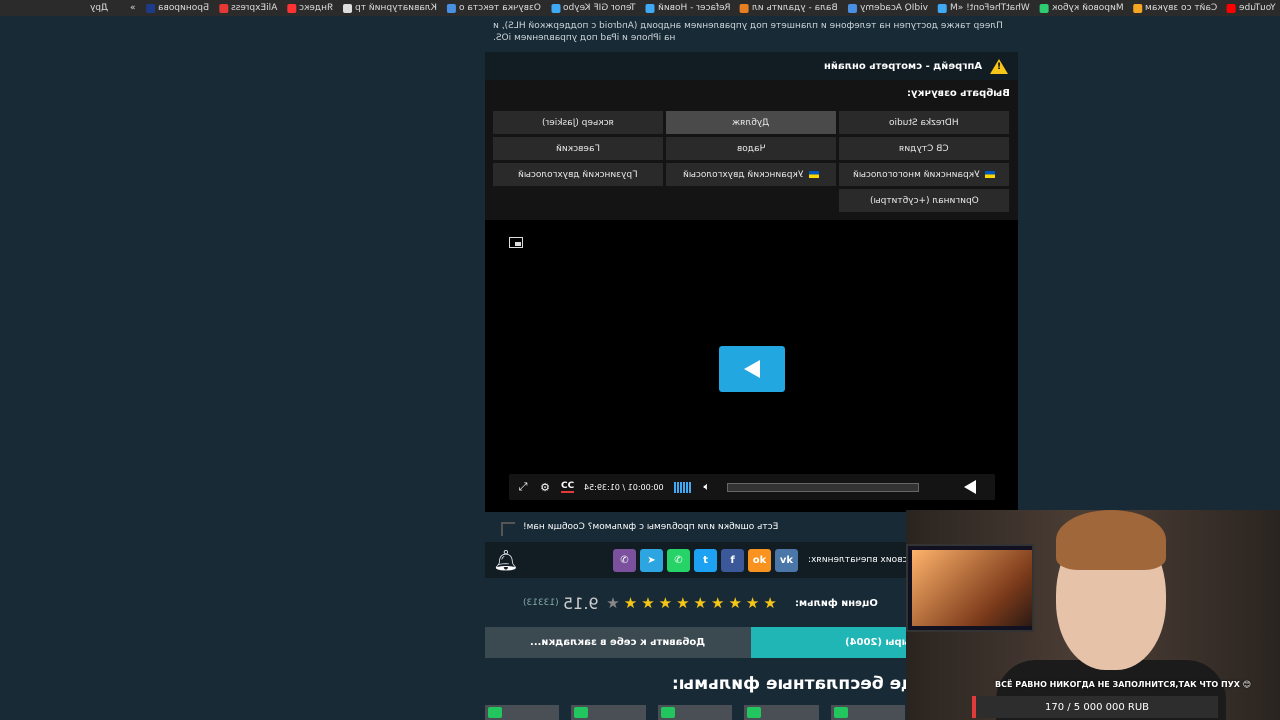  I want to click on voice-option: Чадов, so click(751, 148).